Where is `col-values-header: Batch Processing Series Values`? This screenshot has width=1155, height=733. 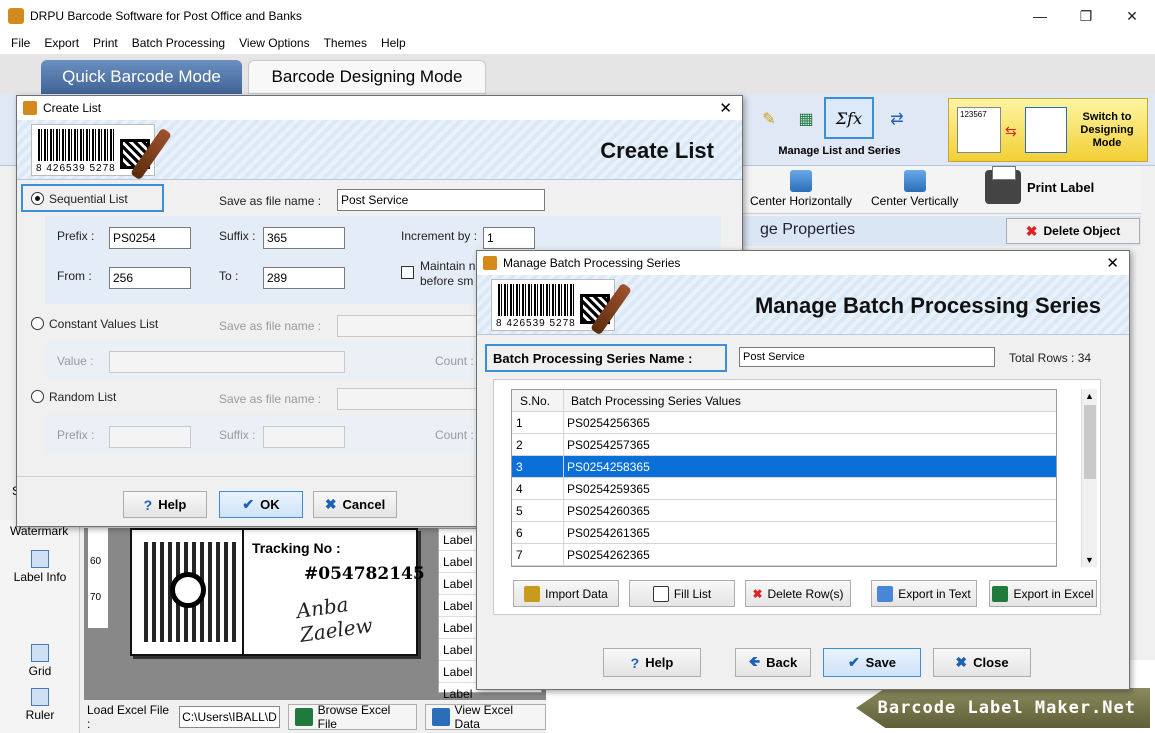 col-values-header: Batch Processing Series Values is located at coordinates (810, 401).